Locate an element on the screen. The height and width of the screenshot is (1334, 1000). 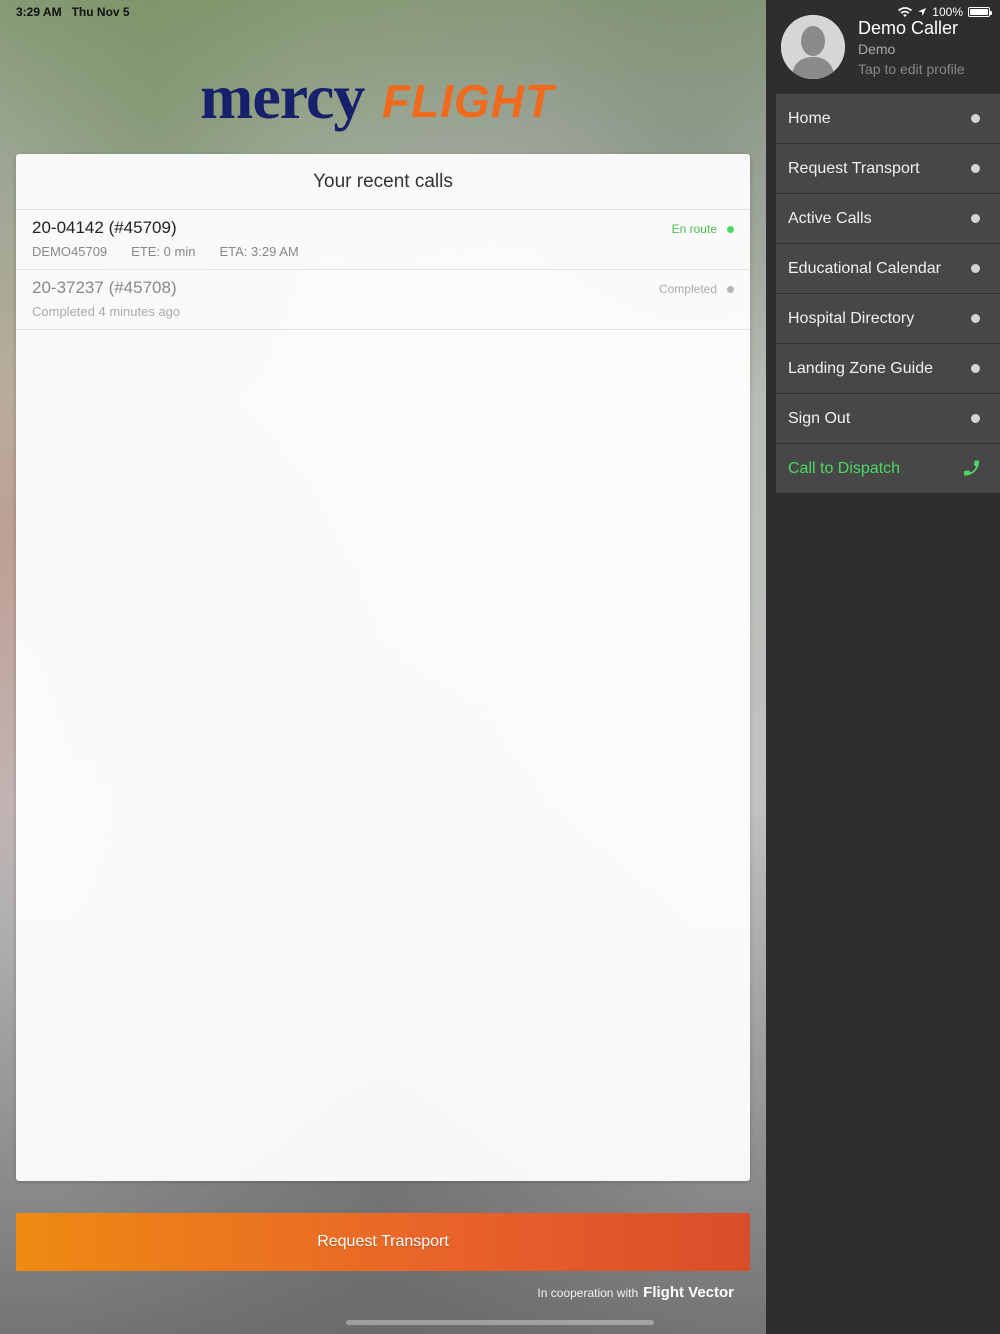
status-badge: Completed is located at coordinates (696, 289).